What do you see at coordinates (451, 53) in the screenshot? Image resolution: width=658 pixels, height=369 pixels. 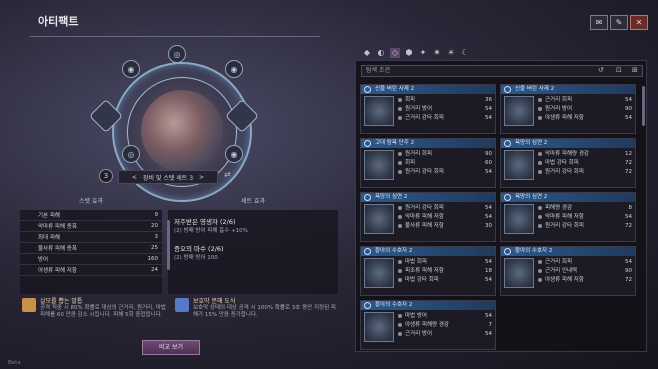 I see `tab-7-icon: ☀` at bounding box center [451, 53].